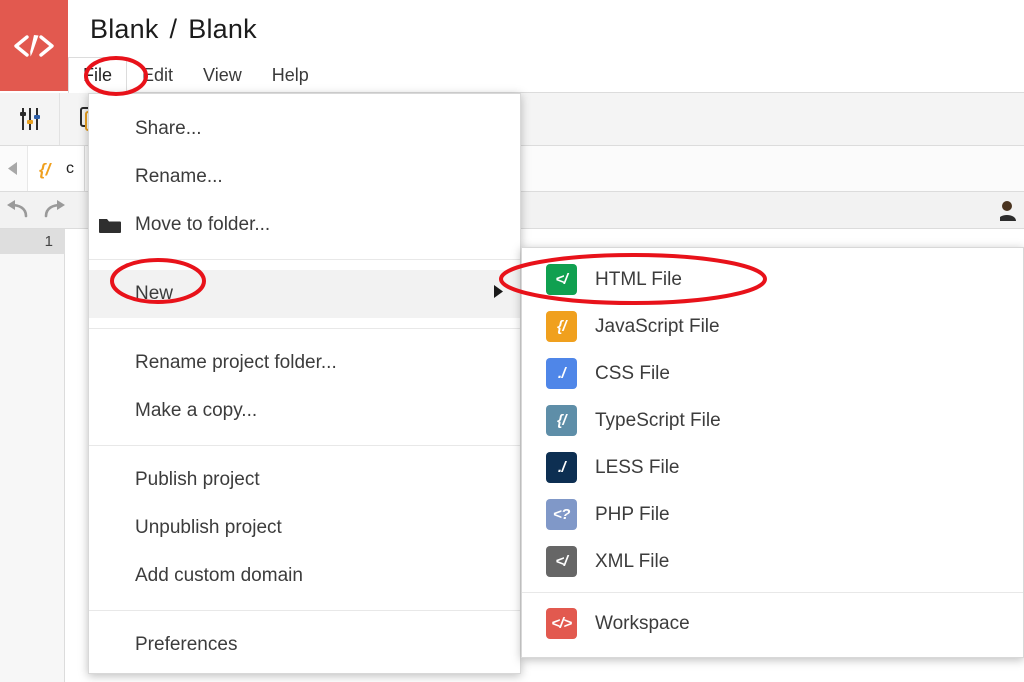  I want to click on tab-scroll-left-button, so click(14, 168).